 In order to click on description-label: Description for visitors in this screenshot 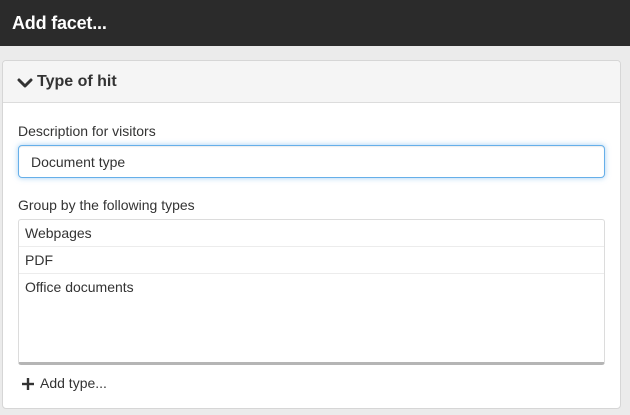, I will do `click(87, 131)`.